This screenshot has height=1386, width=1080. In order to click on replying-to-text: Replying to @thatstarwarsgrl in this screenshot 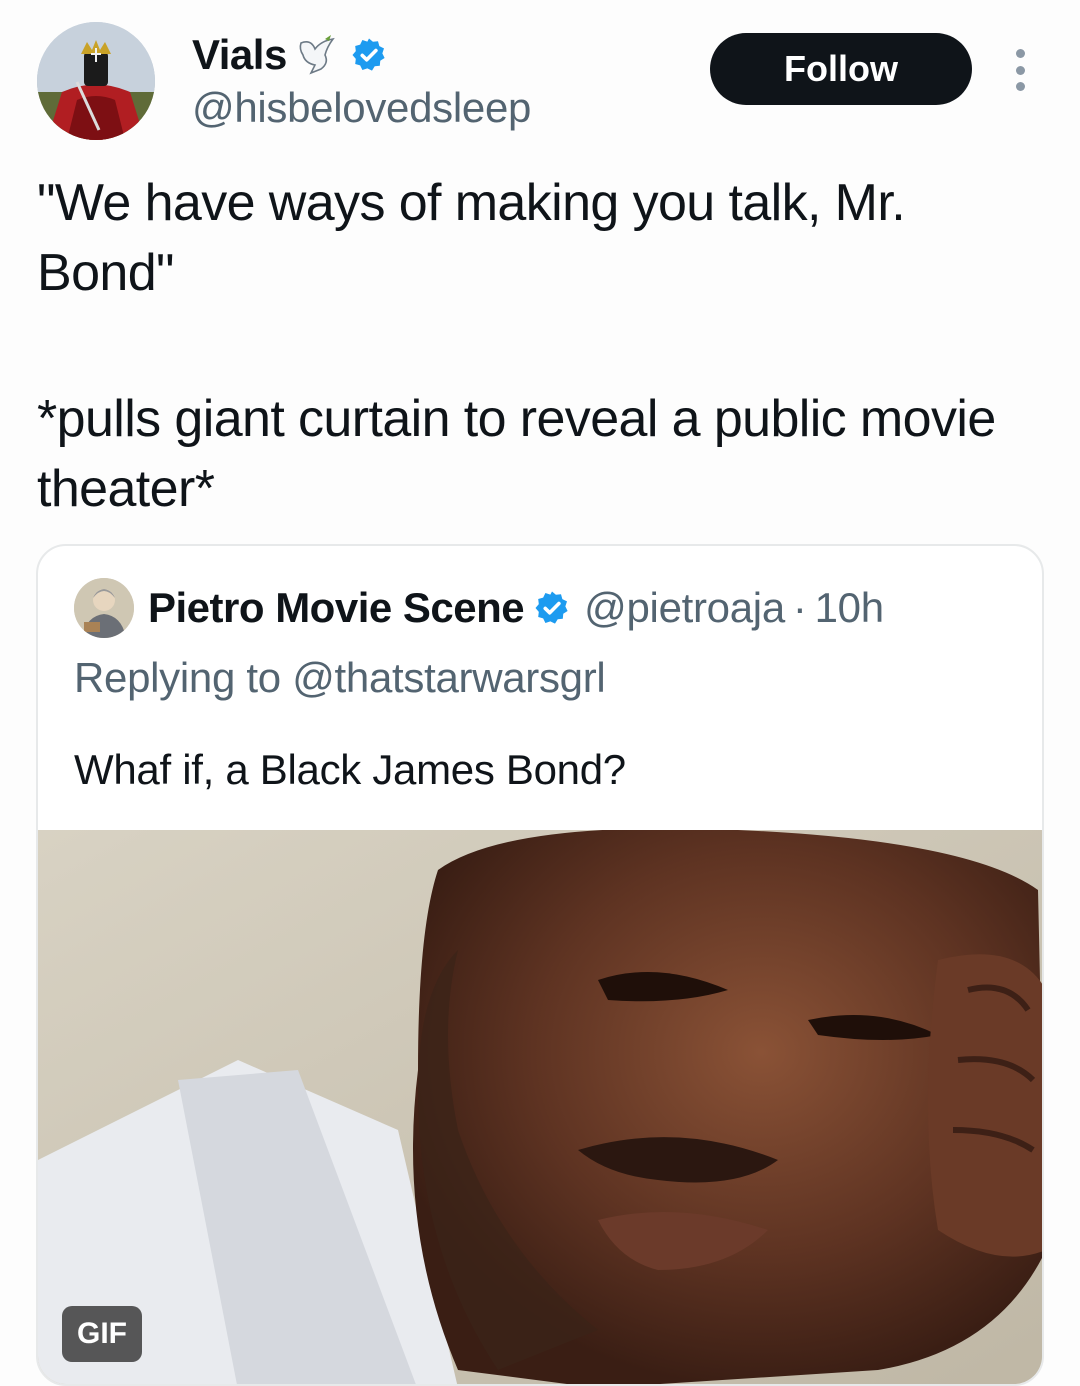, I will do `click(340, 678)`.